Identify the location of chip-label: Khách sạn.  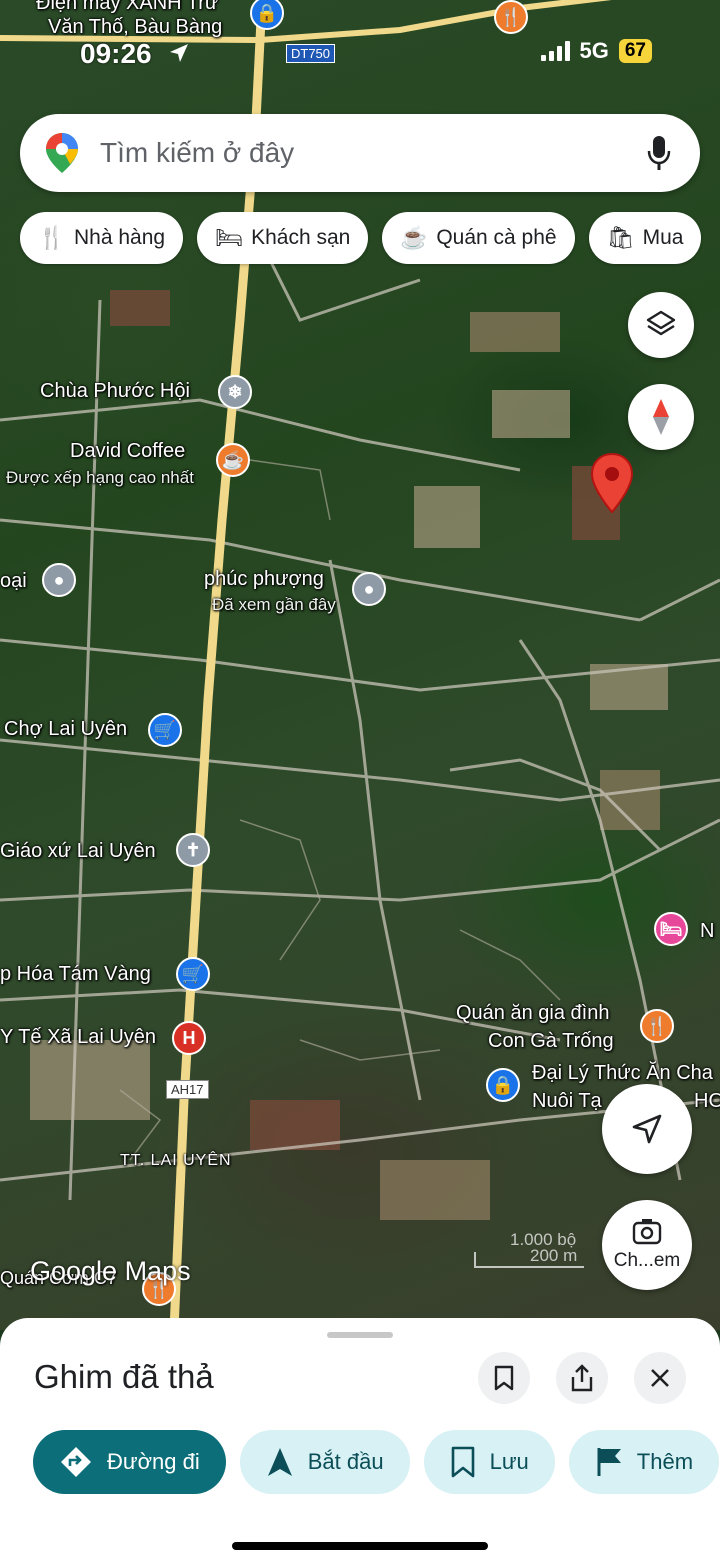
(301, 237).